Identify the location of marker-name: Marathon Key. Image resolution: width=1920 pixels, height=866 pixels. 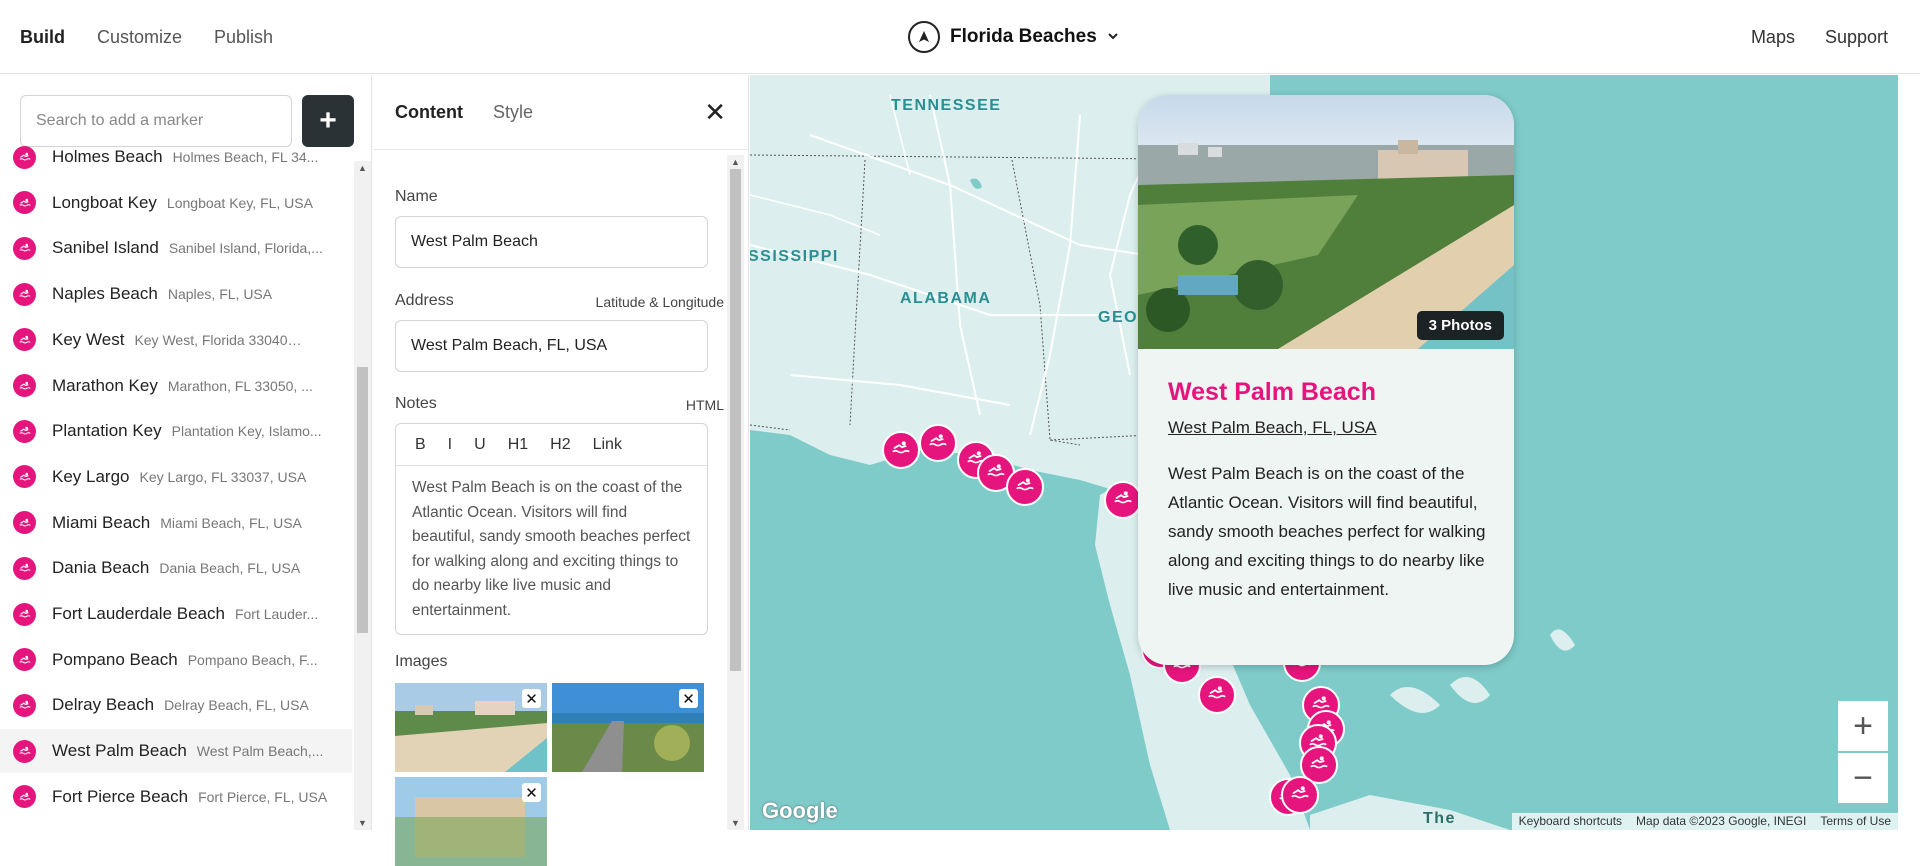
(105, 385).